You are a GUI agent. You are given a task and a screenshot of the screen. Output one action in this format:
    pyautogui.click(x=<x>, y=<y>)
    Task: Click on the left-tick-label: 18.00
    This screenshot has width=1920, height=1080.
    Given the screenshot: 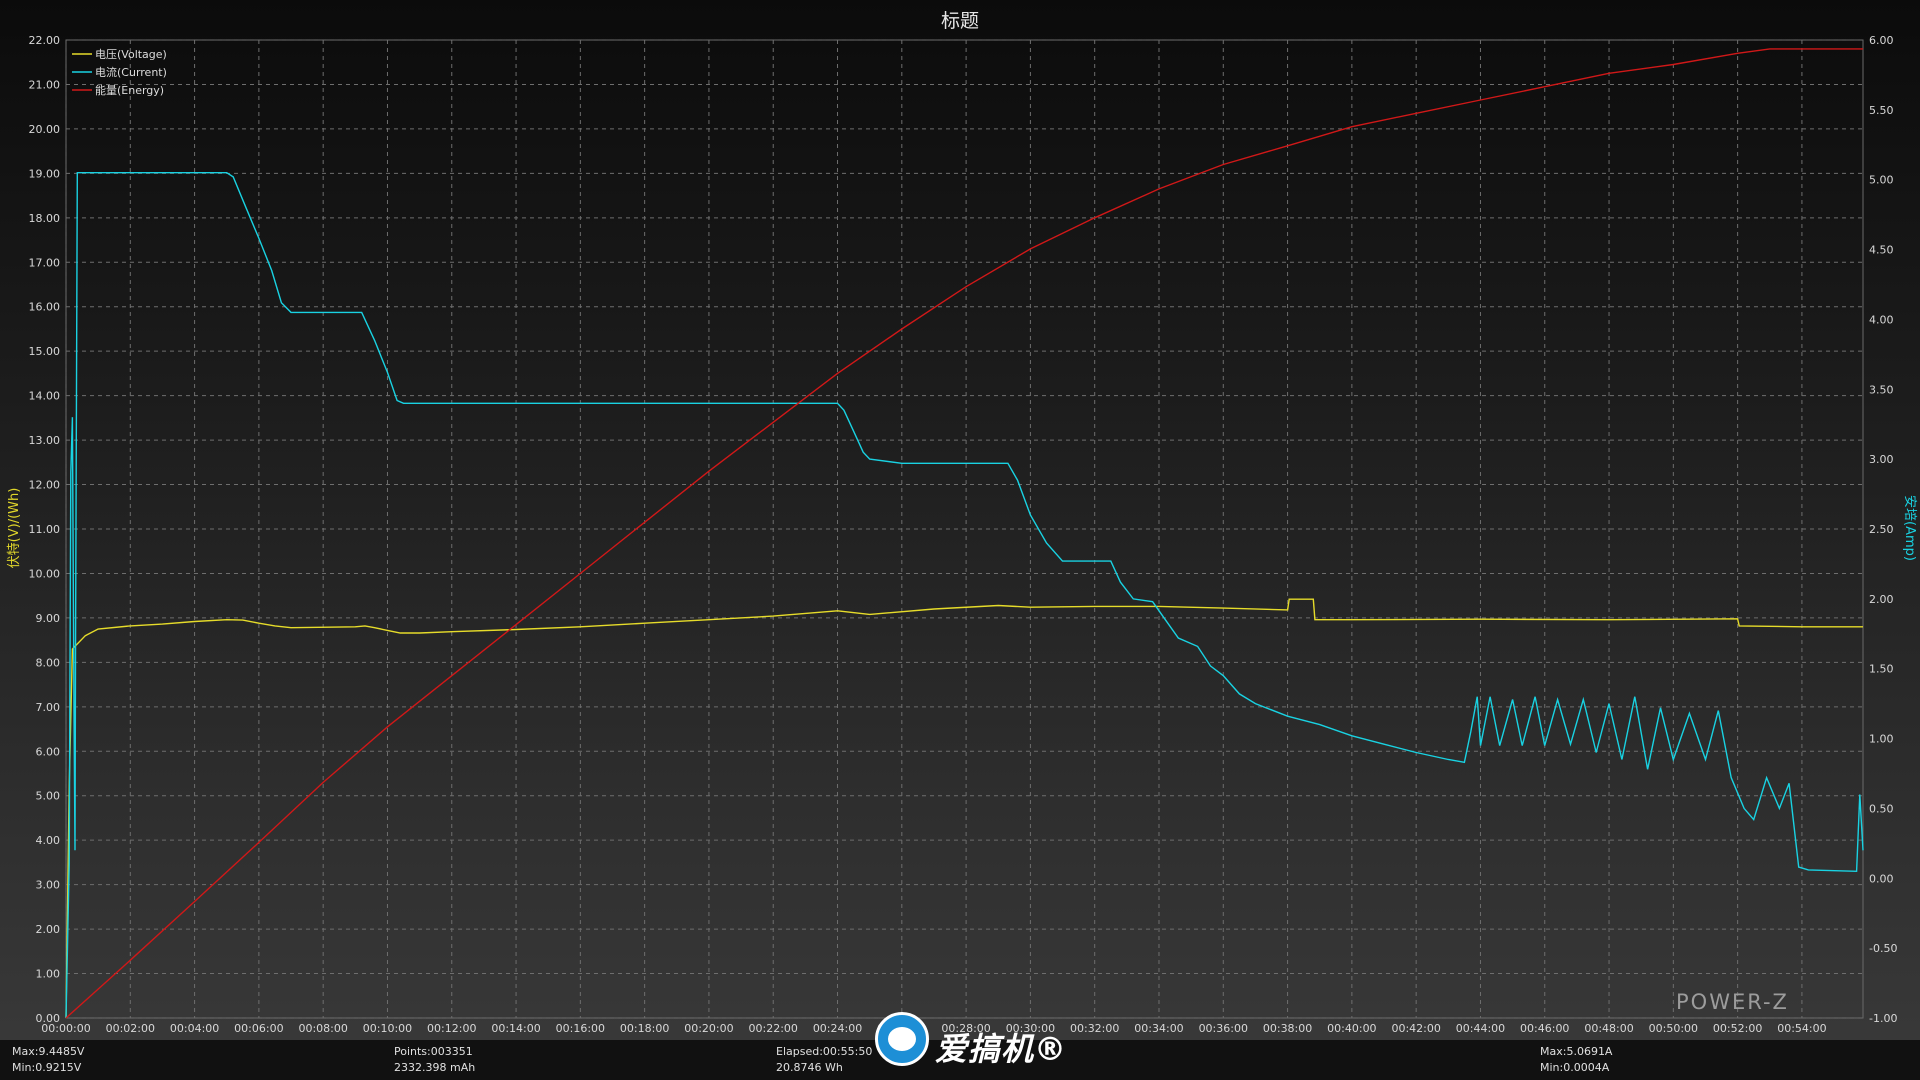 What is the action you would take?
    pyautogui.click(x=45, y=218)
    